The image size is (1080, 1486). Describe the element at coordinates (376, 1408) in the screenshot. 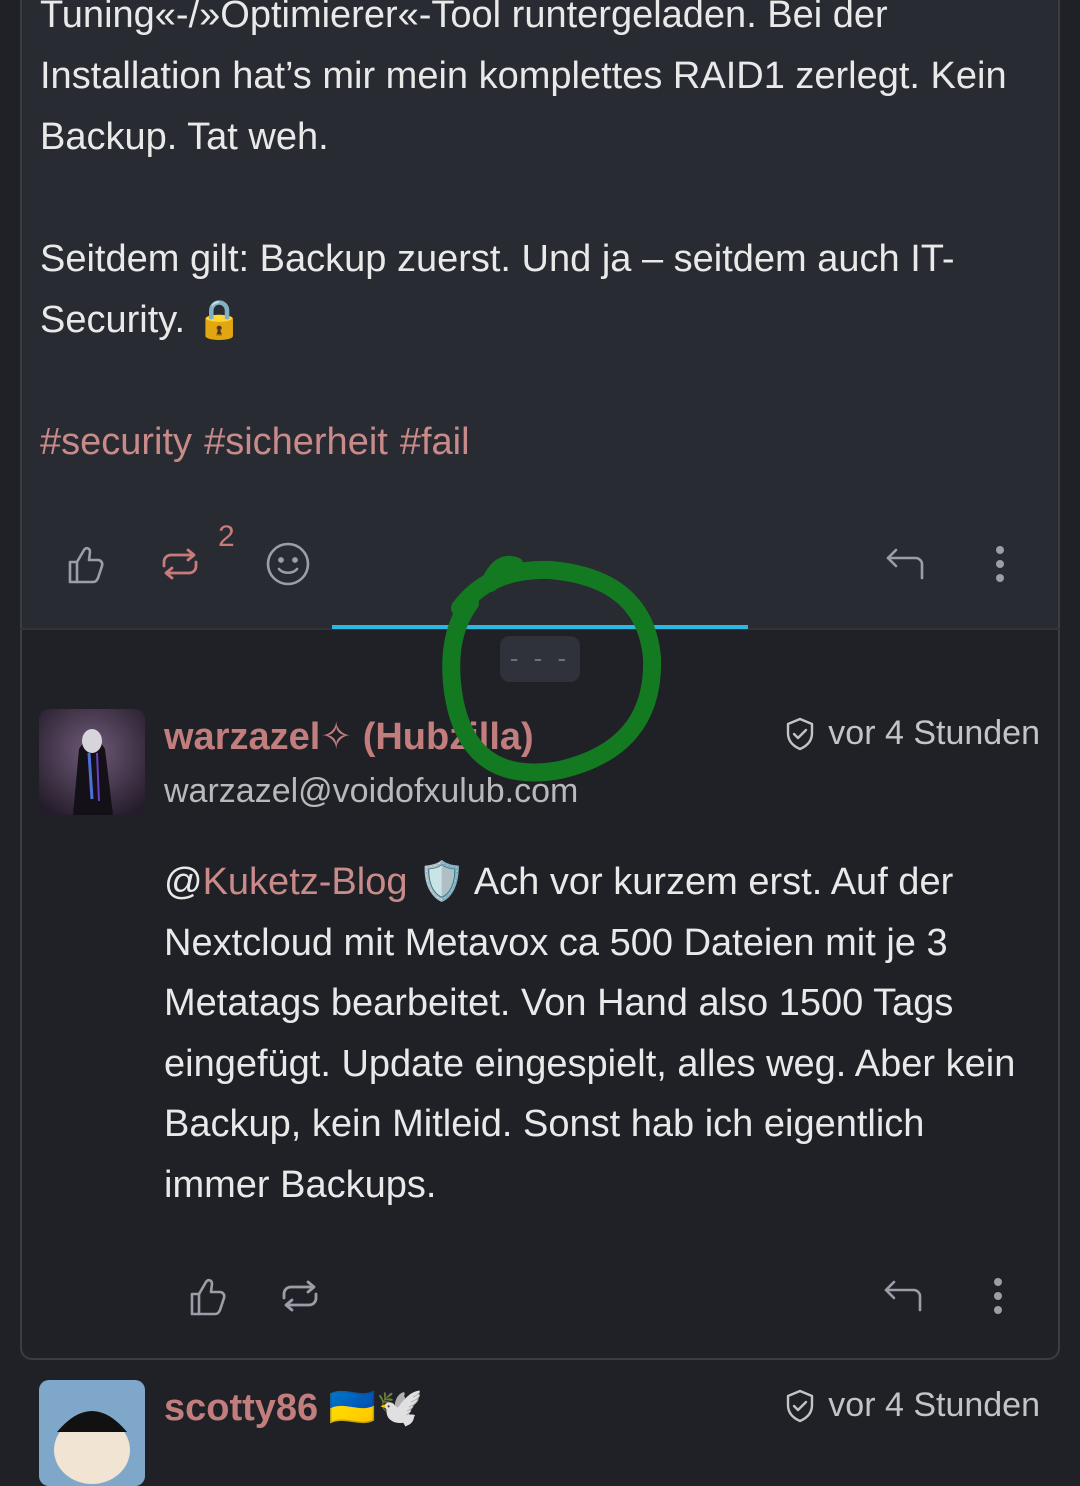

I see `flag-emoji: 🇺🇦🕊️` at that location.